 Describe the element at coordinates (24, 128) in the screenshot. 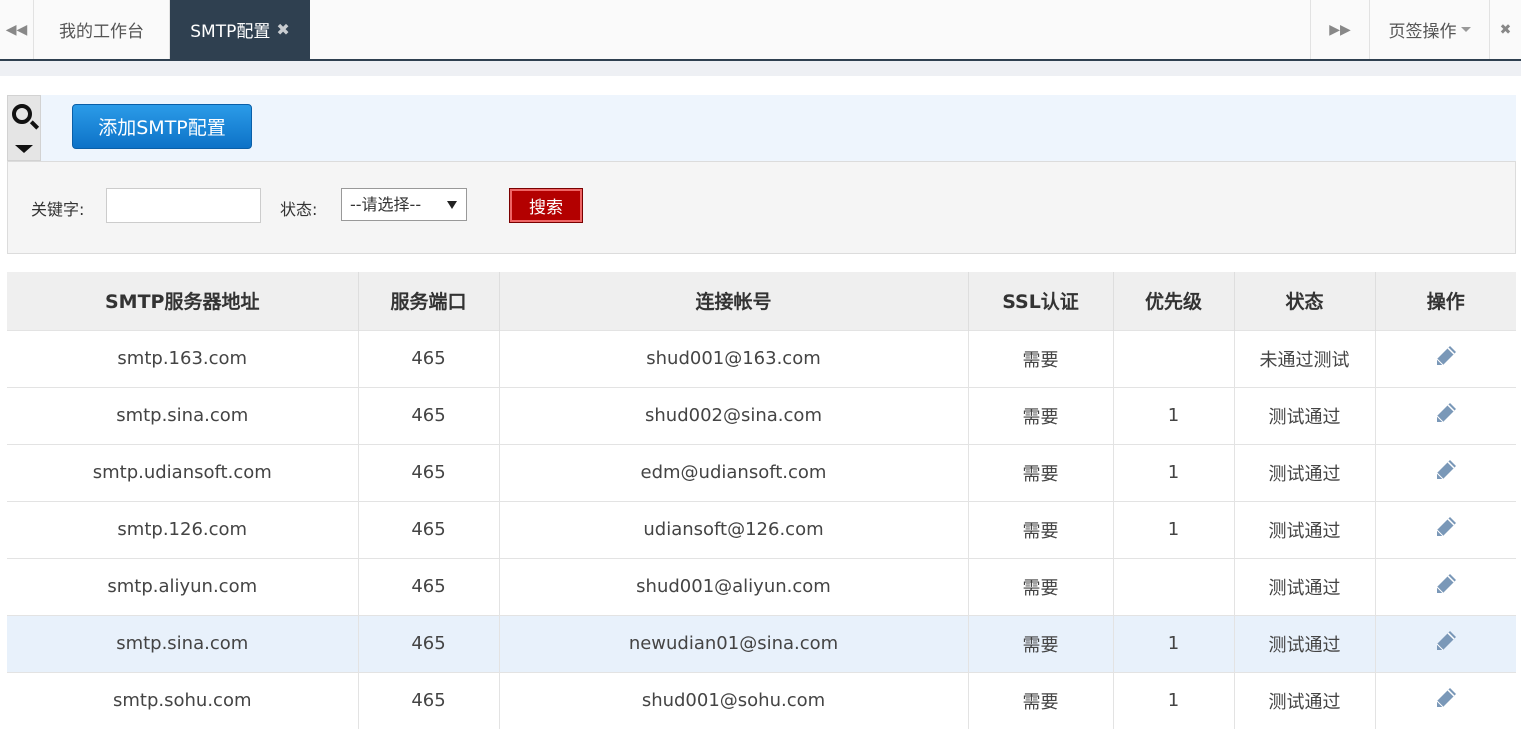

I see `search-toggle-button` at that location.